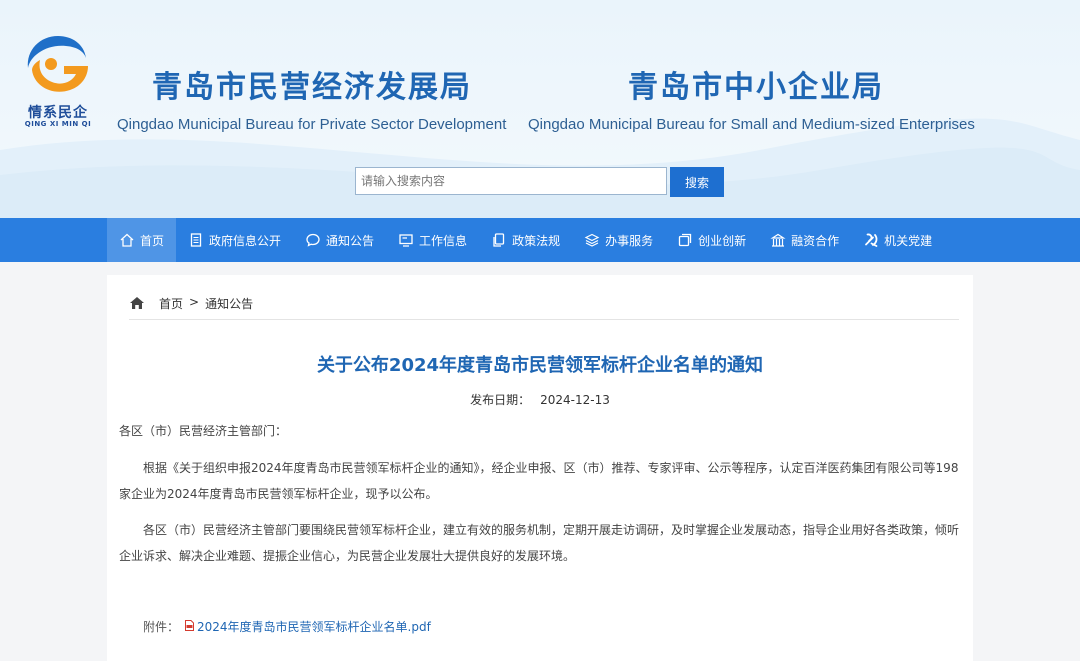 Image resolution: width=1080 pixels, height=661 pixels. What do you see at coordinates (443, 240) in the screenshot?
I see `nav-item-label: 工作信息` at bounding box center [443, 240].